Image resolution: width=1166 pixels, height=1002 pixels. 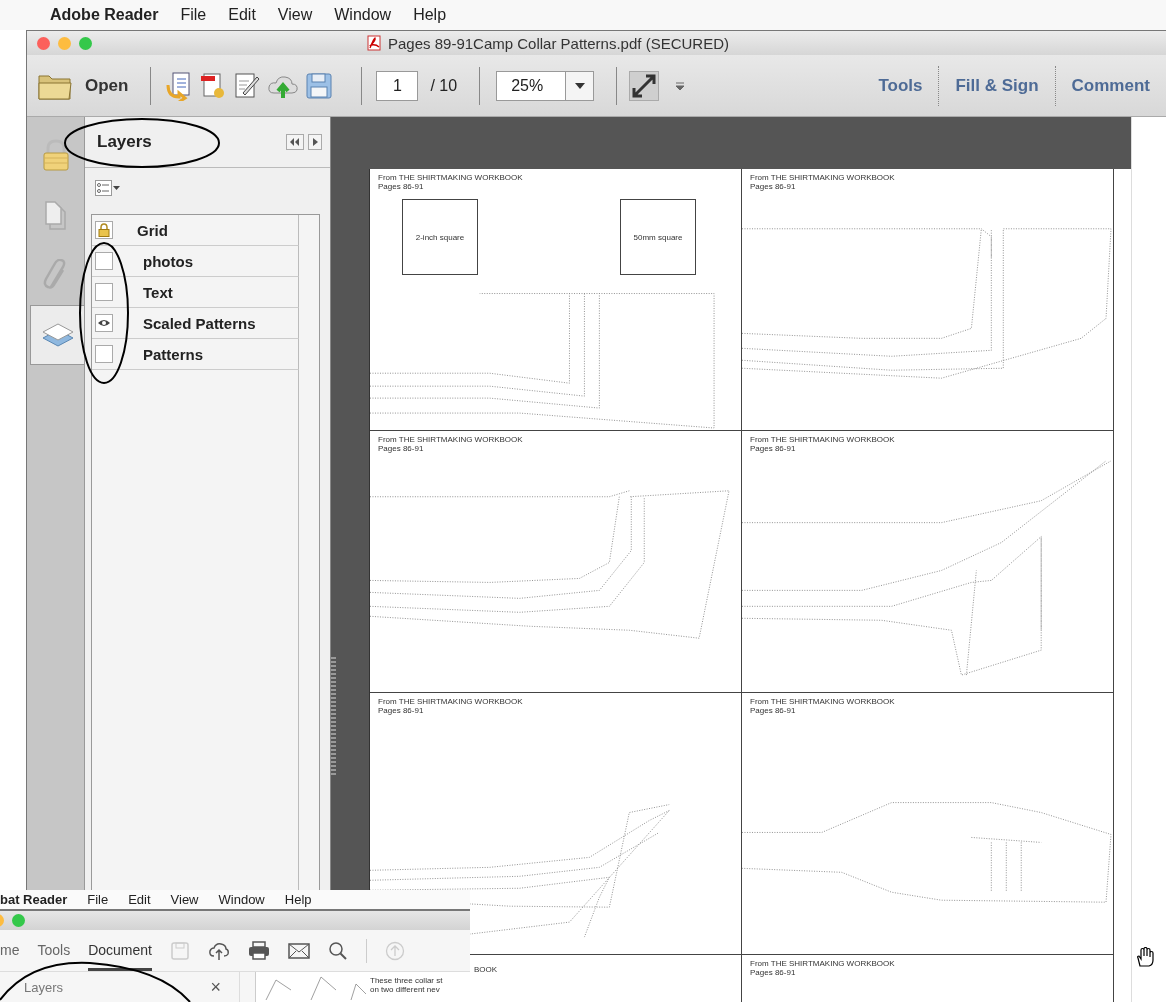 I want to click on overflow-icon, so click(x=680, y=85).